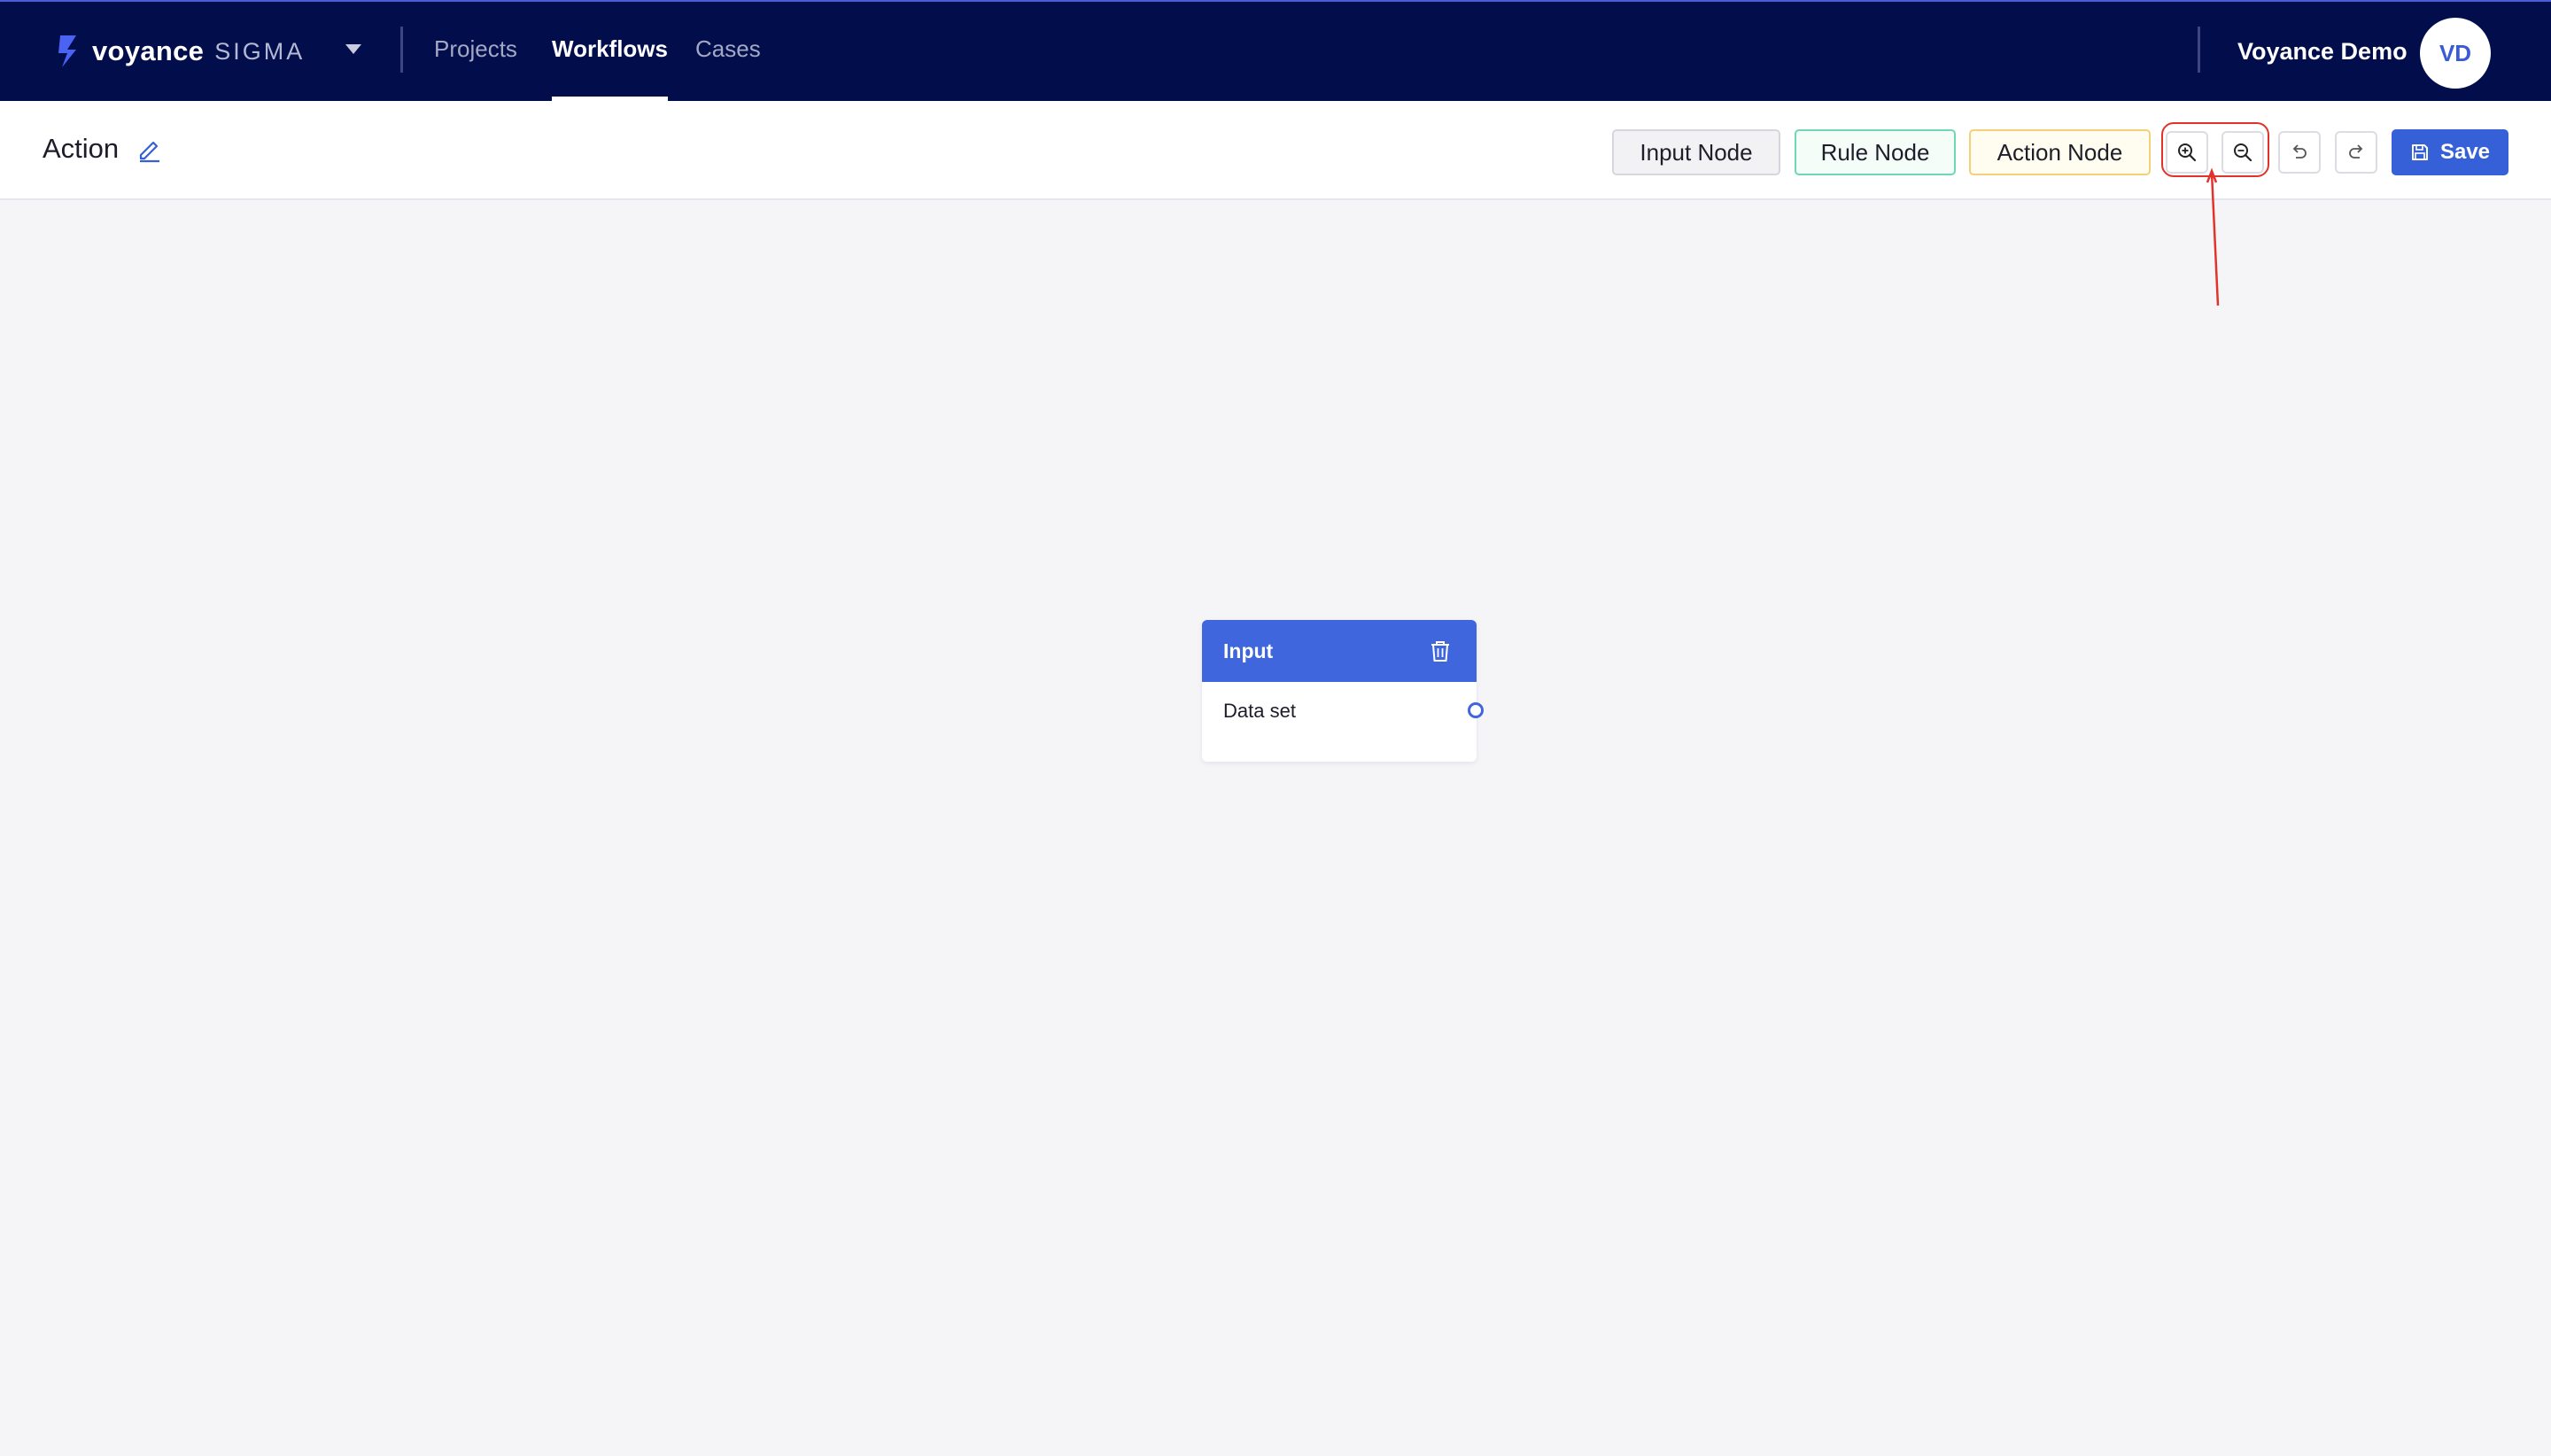  Describe the element at coordinates (1343, 691) in the screenshot. I see `input-node: Input Data set` at that location.